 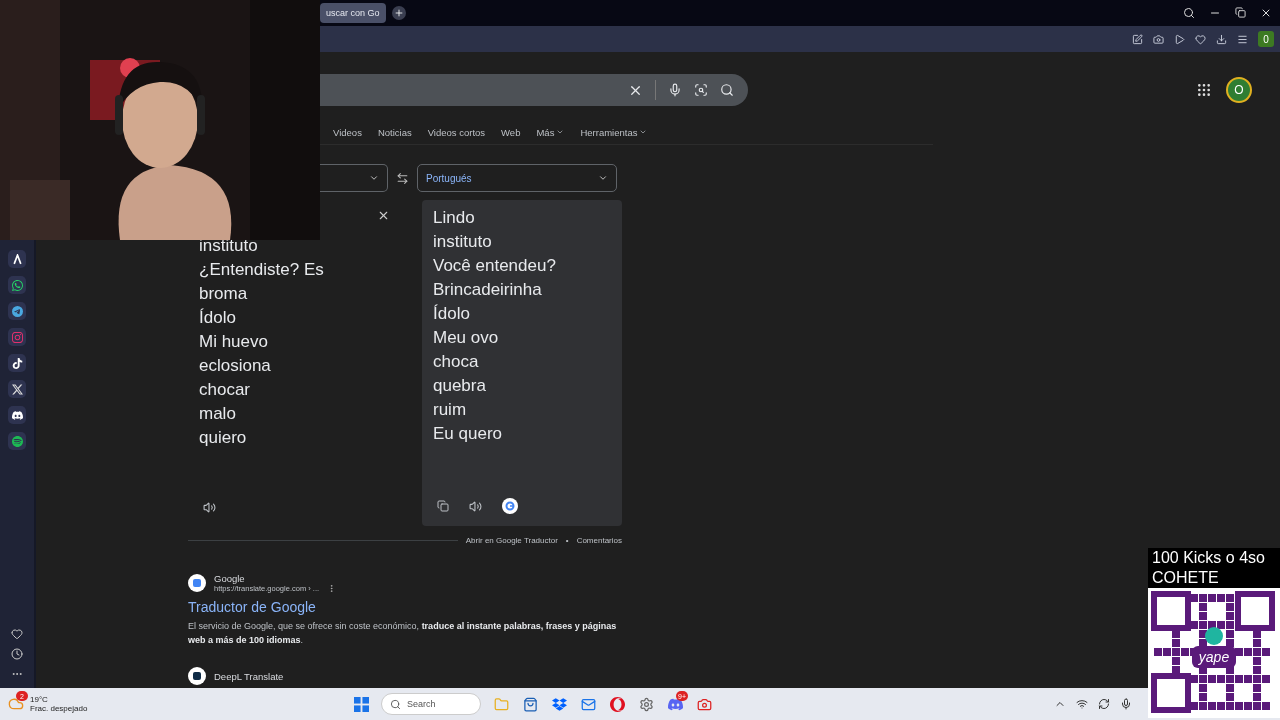 I want to click on overlay-caption: COHETE, so click(x=1214, y=578).